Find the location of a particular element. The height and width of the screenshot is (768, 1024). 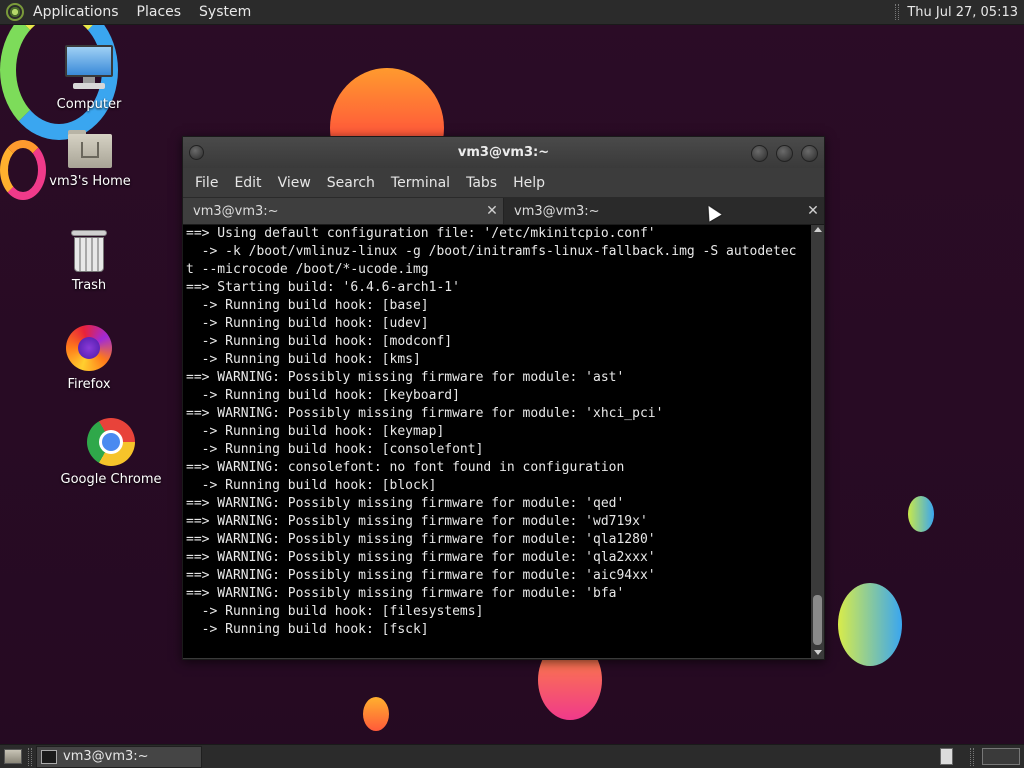

terminal-line: -> Running build hook: [consolefont] is located at coordinates (335, 449).